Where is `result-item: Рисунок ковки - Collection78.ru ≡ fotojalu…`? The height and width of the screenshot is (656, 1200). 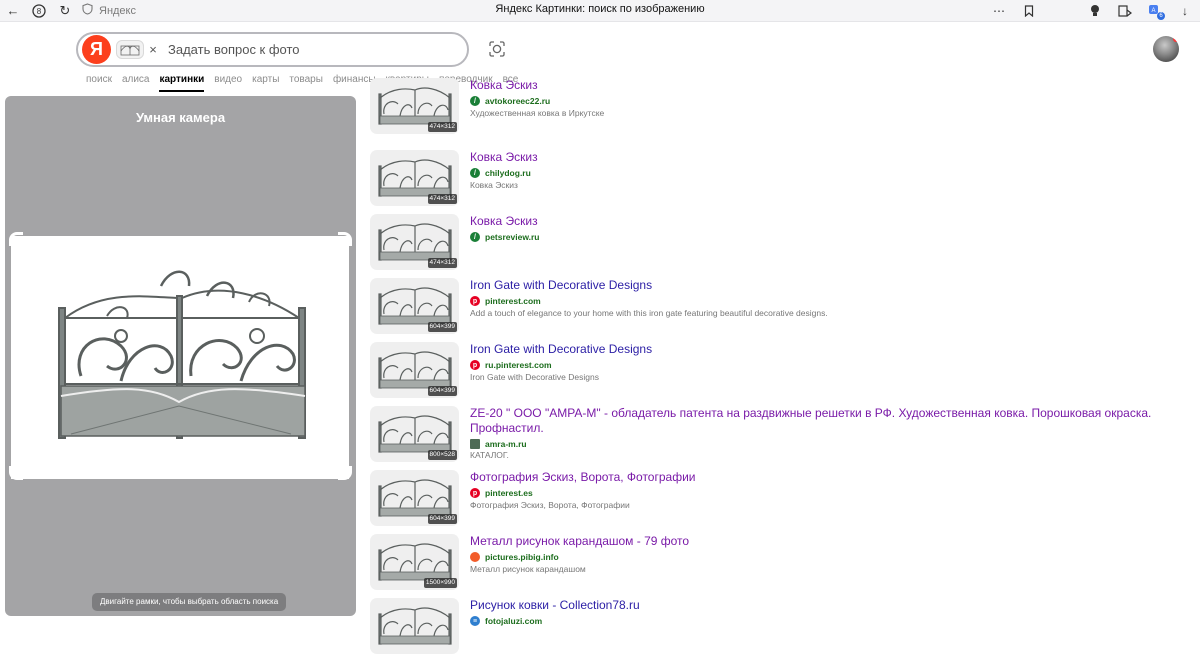 result-item: Рисунок ковки - Collection78.ru ≡ fotojalu… is located at coordinates (780, 627).